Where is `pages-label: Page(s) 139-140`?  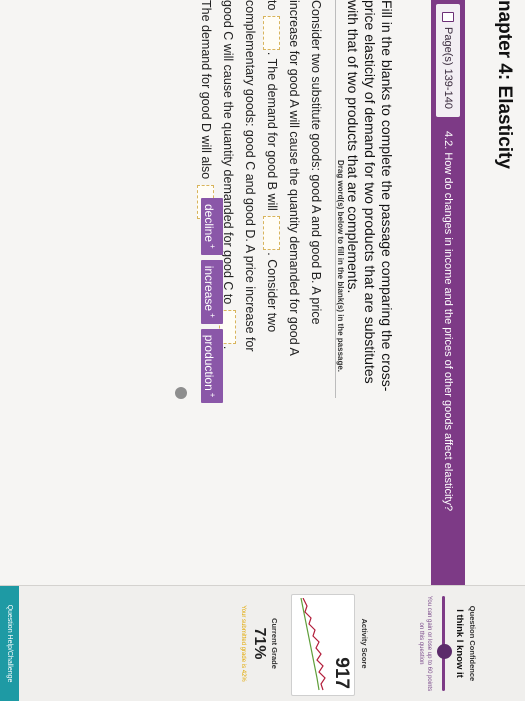
pages-label: Page(s) 139-140 is located at coordinates (448, 68).